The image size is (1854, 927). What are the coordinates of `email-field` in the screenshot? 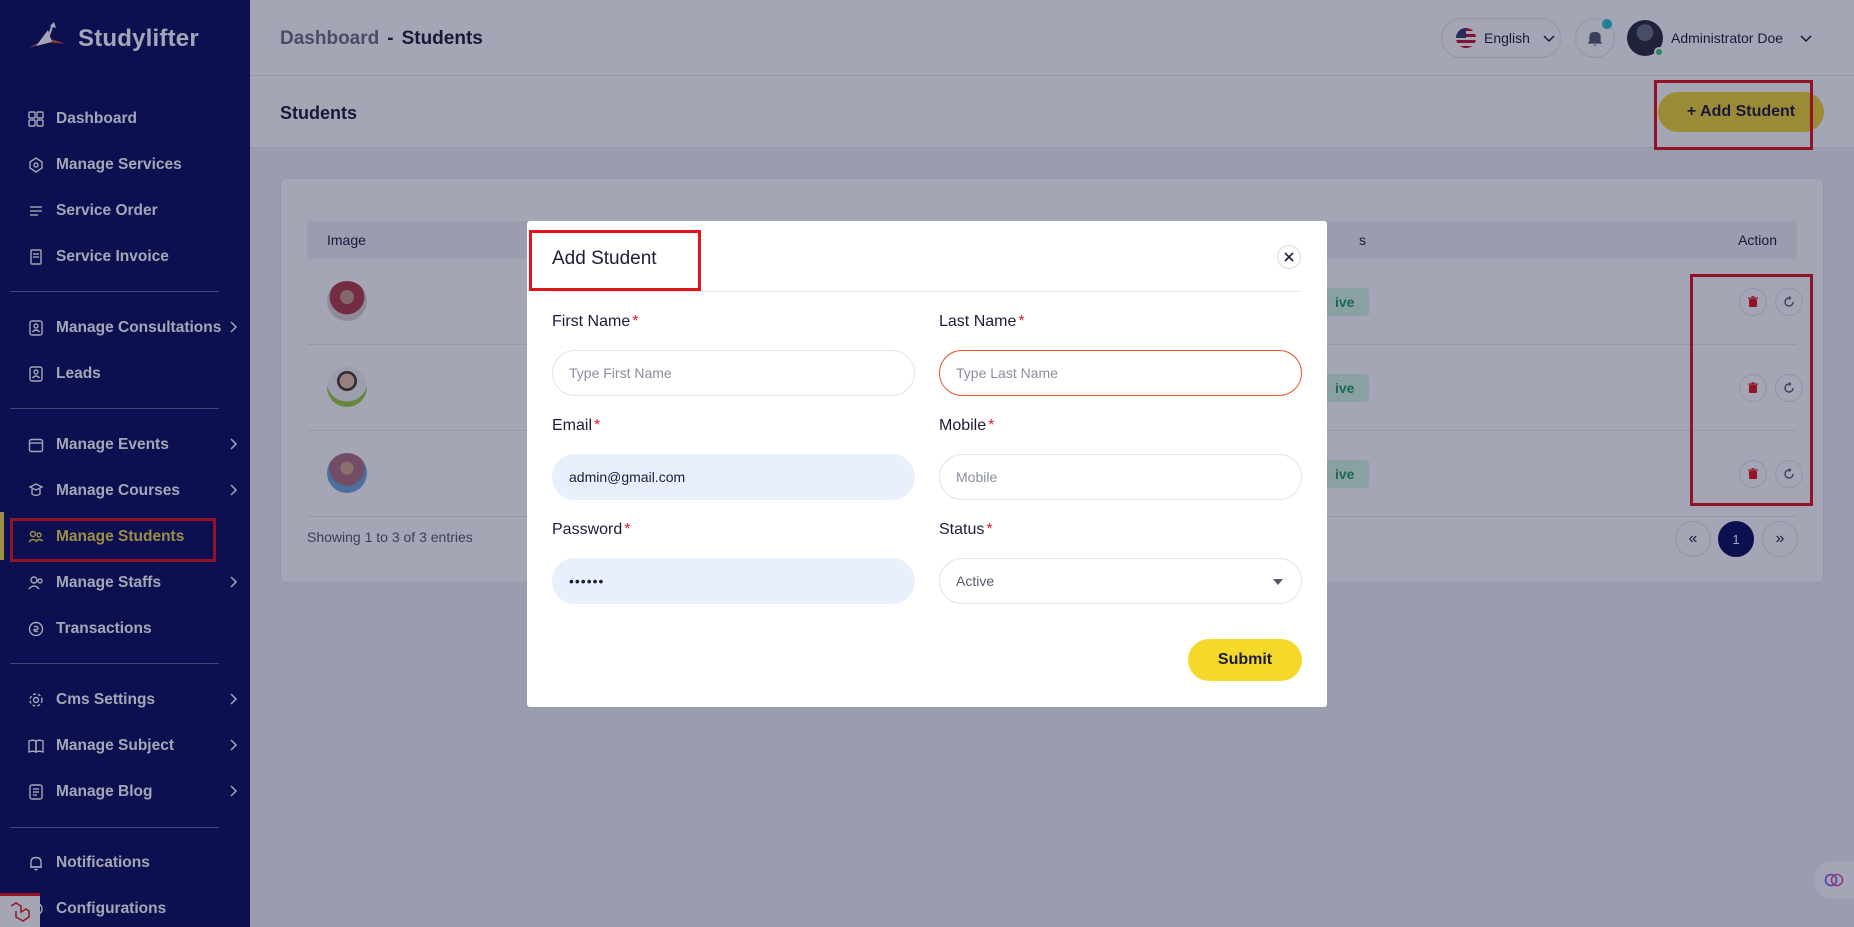 It's located at (733, 477).